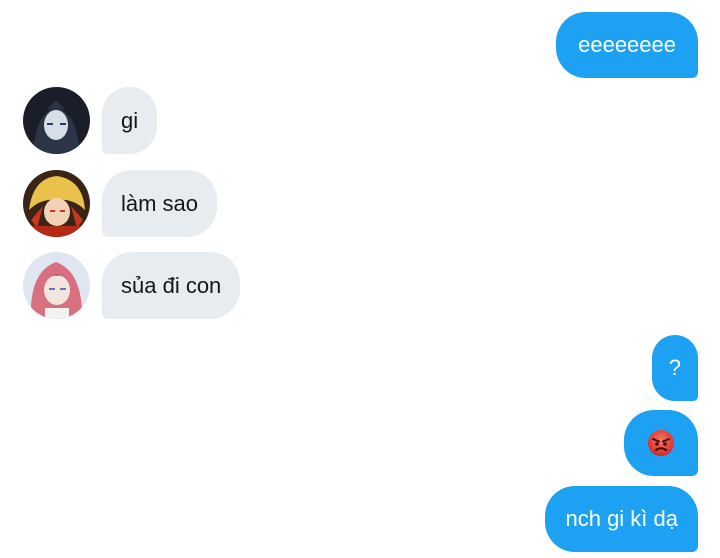 The height and width of the screenshot is (558, 720). I want to click on outgoing-message: nch gi kì dạ, so click(621, 519).